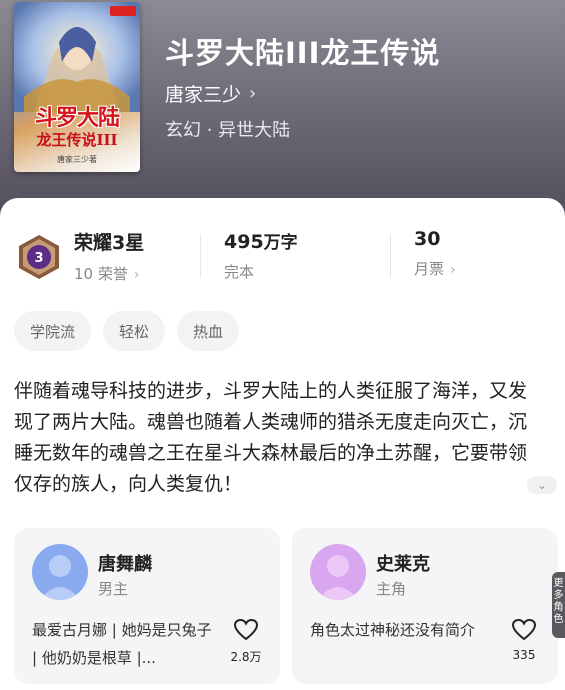  What do you see at coordinates (244, 242) in the screenshot?
I see `word-count: 495` at bounding box center [244, 242].